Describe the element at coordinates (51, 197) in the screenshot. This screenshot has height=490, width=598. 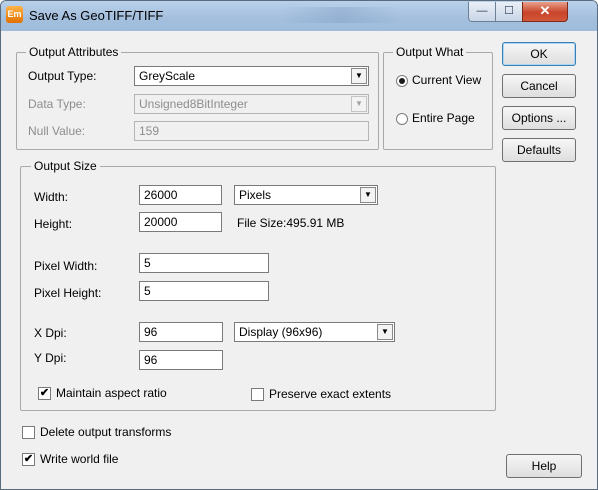
I see `width-label: Width:` at that location.